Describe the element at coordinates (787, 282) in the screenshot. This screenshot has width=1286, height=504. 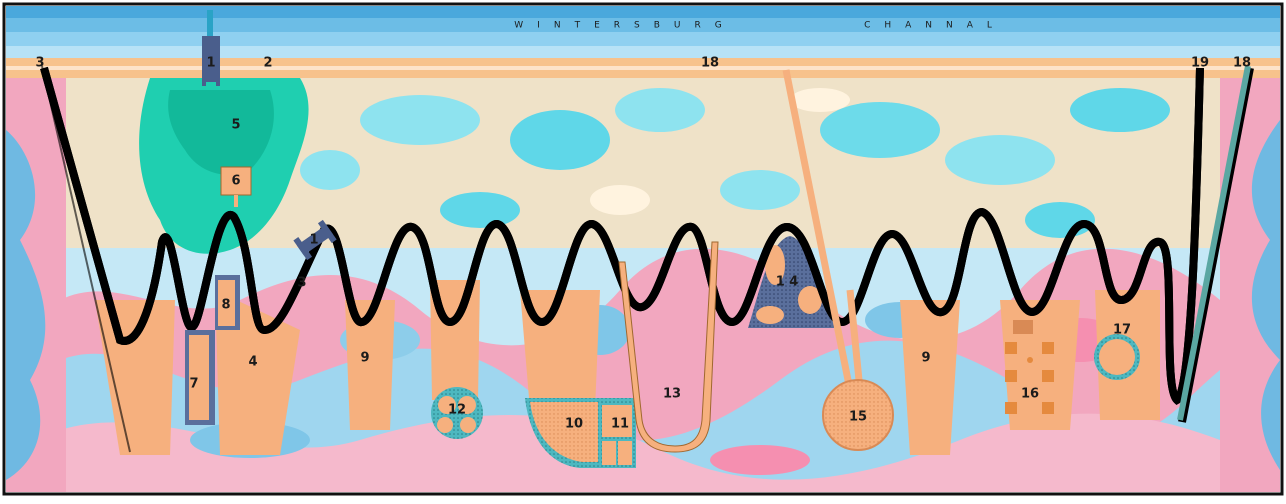
I see `label-14: 1 4` at that location.